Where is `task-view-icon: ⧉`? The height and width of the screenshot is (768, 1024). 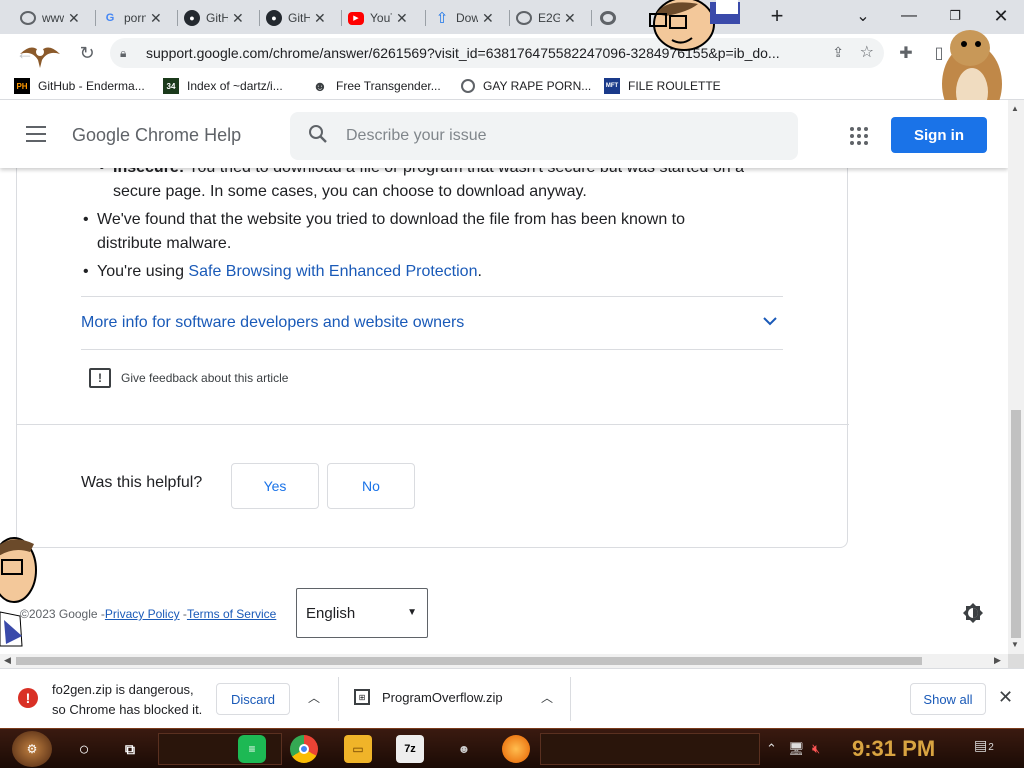 task-view-icon: ⧉ is located at coordinates (130, 749).